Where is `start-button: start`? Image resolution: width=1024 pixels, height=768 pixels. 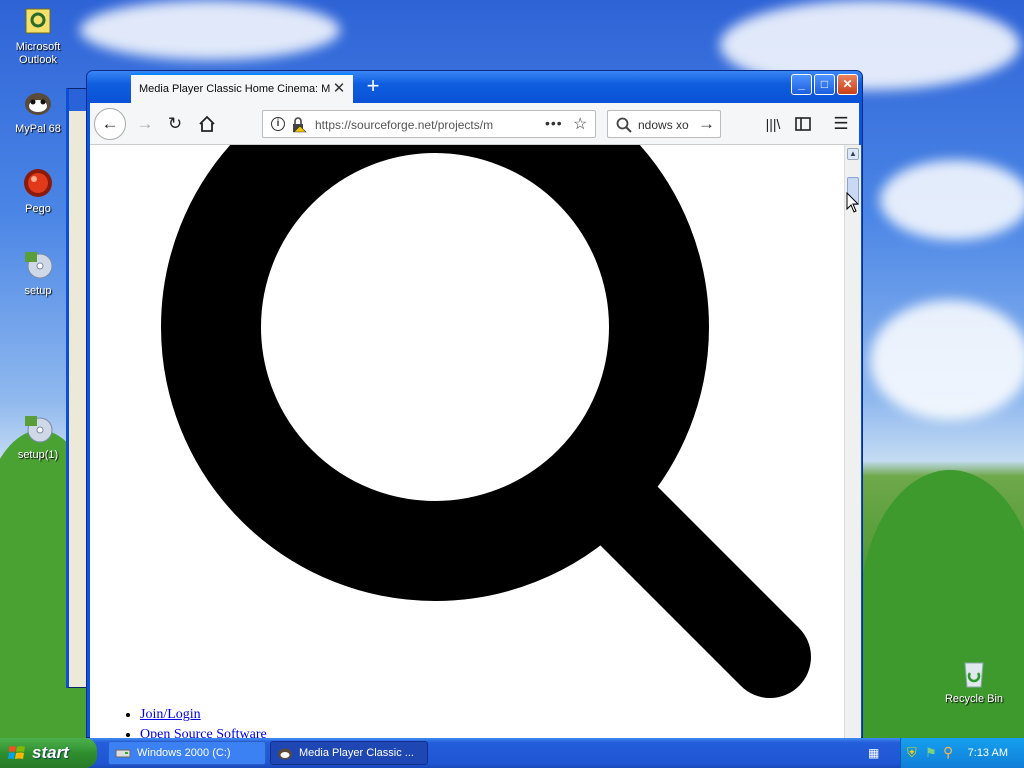
start-button: start is located at coordinates (48, 753).